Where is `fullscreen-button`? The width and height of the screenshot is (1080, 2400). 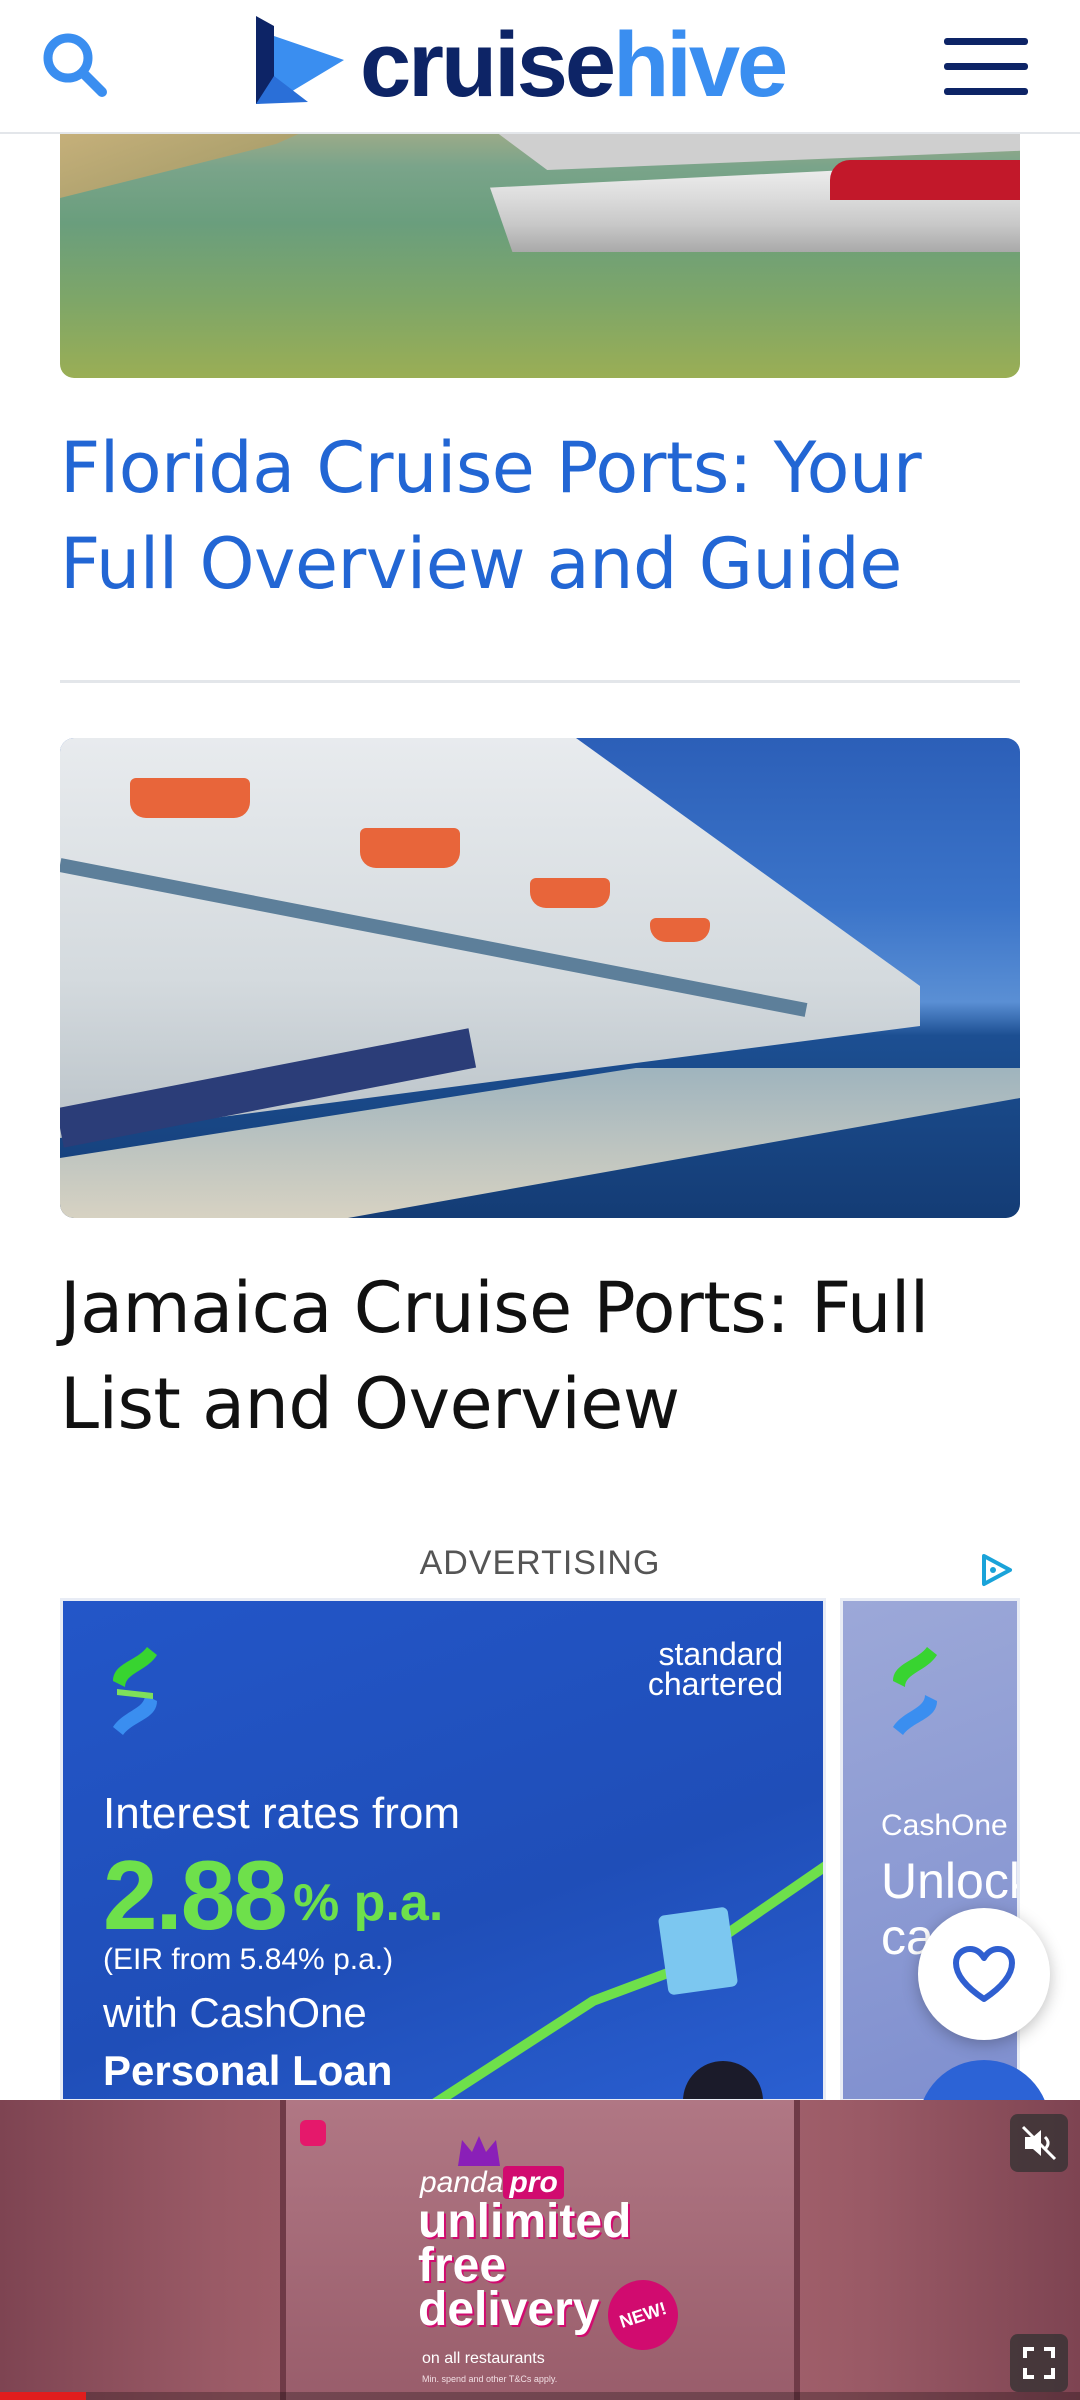
fullscreen-button is located at coordinates (1039, 2363).